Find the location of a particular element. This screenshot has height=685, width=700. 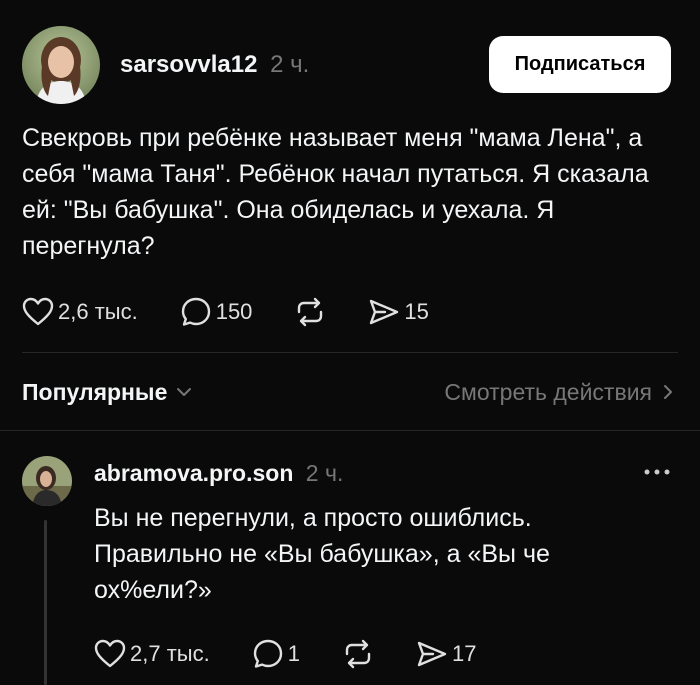

reply-comment-count: 1 is located at coordinates (293, 653).